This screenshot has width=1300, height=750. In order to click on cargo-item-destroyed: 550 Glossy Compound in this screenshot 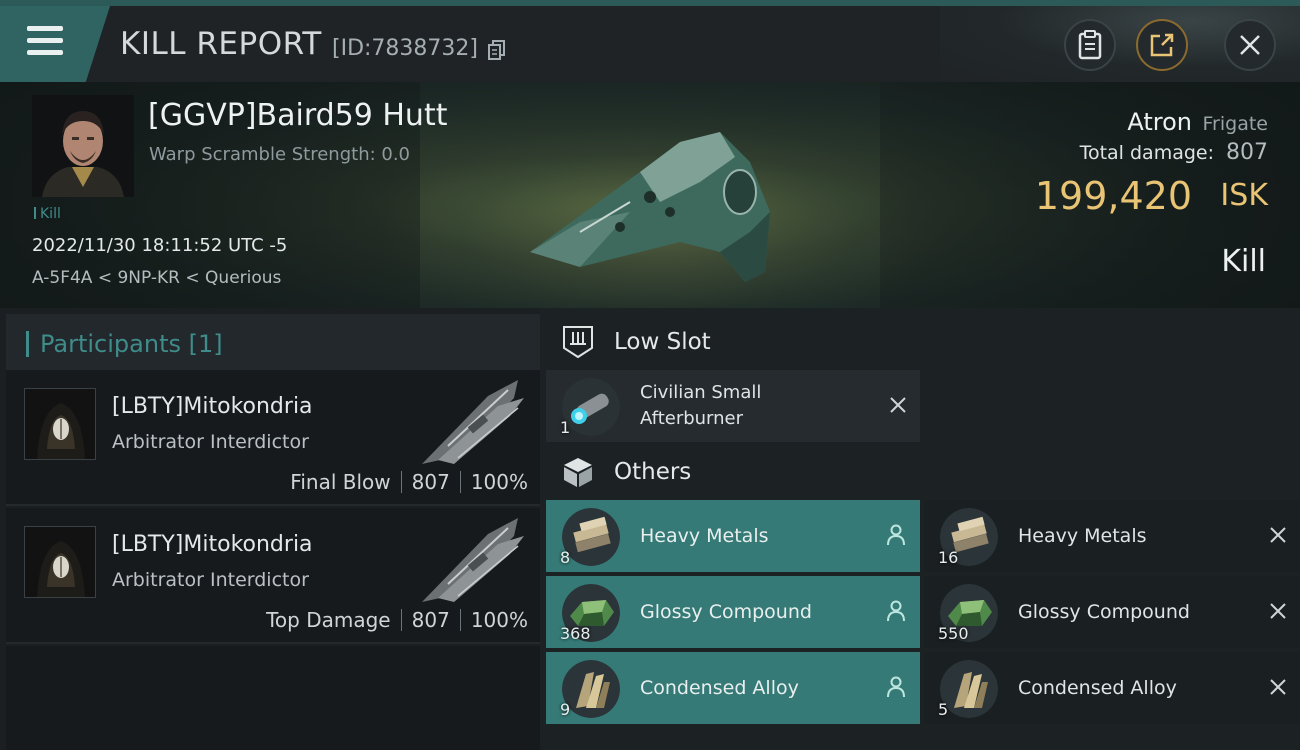, I will do `click(1112, 612)`.